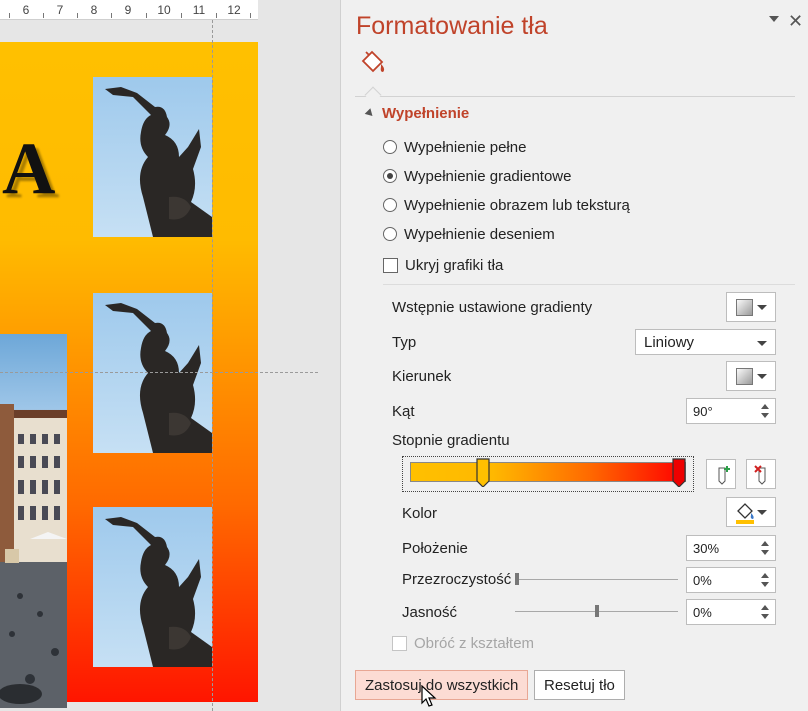 The image size is (808, 711). What do you see at coordinates (164, 10) in the screenshot?
I see `ruler-number: 10` at bounding box center [164, 10].